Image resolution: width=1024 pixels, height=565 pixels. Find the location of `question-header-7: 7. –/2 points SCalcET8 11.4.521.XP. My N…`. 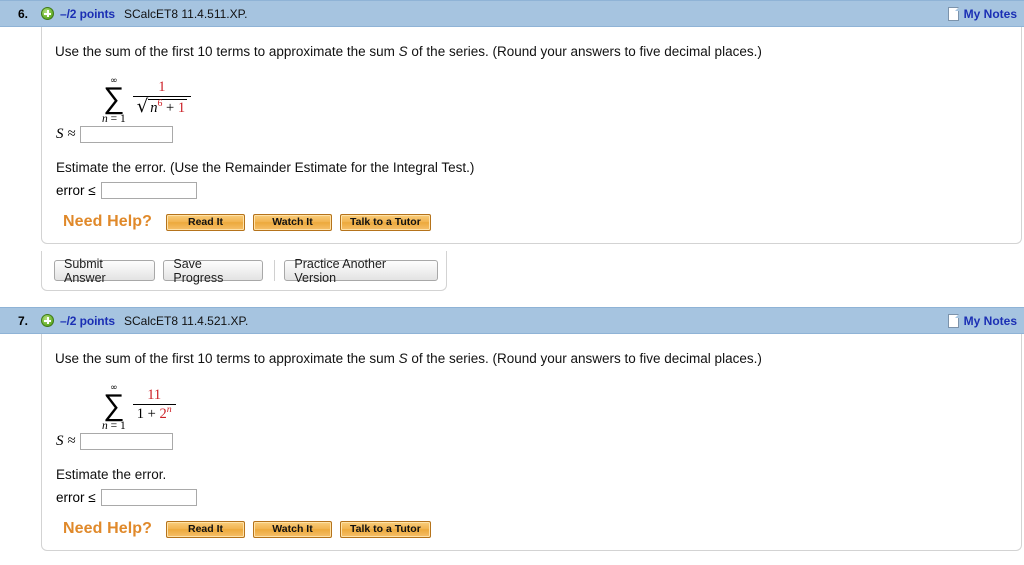

question-header-7: 7. –/2 points SCalcET8 11.4.521.XP. My N… is located at coordinates (512, 320).